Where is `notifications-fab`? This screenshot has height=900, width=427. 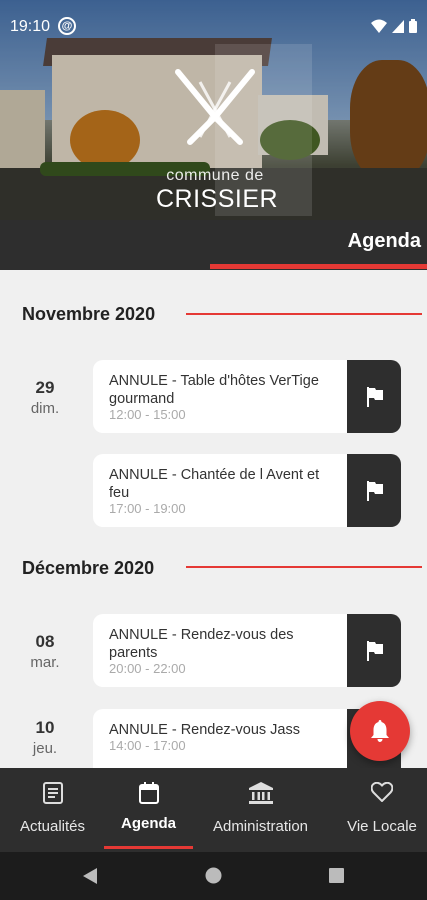
notifications-fab is located at coordinates (380, 731).